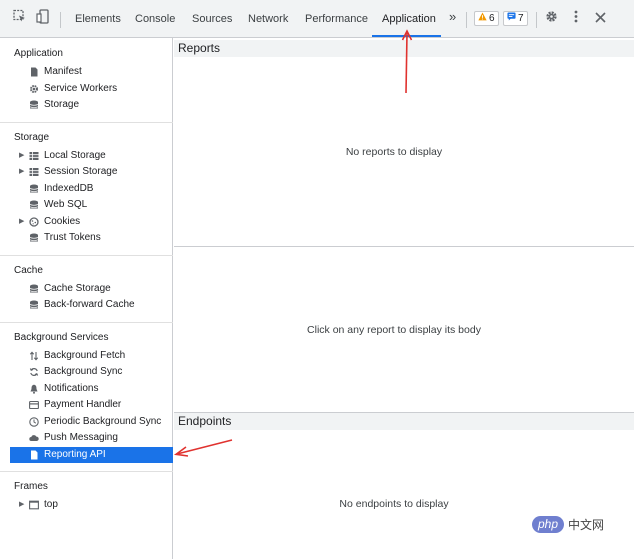 Image resolution: width=634 pixels, height=559 pixels. I want to click on watermark: php 中文网, so click(568, 524).